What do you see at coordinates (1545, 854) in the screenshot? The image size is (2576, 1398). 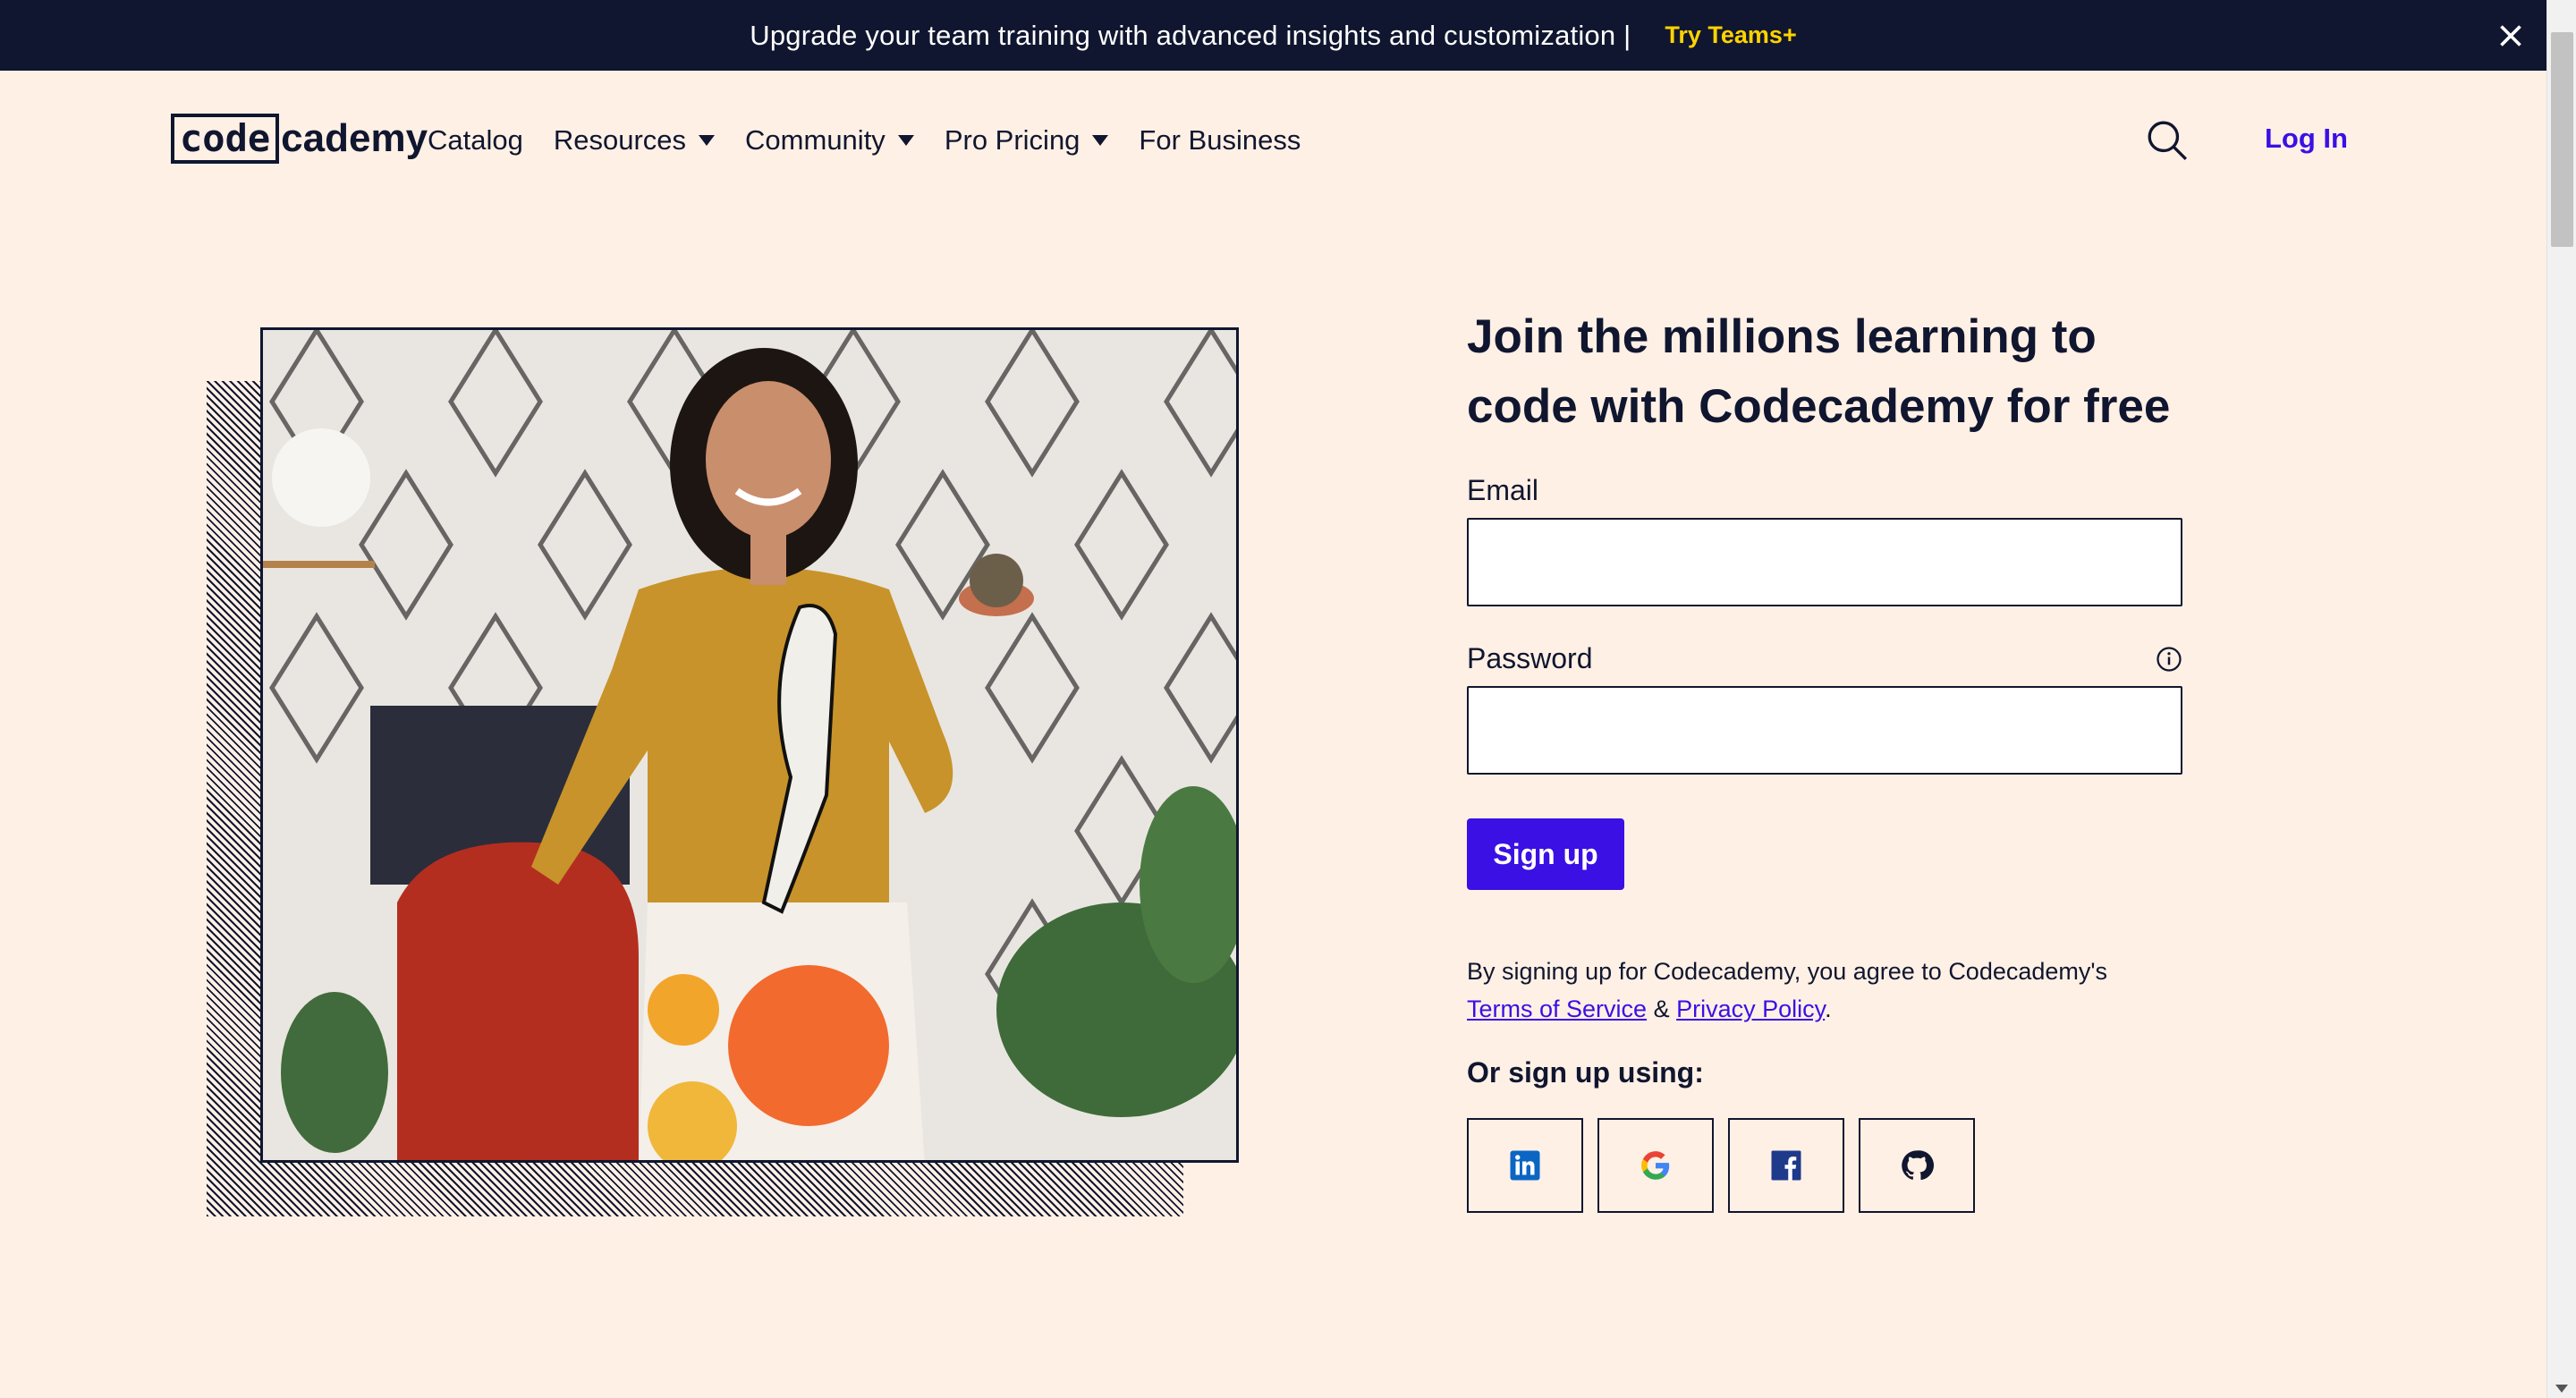 I see `signup-button: Sign up` at bounding box center [1545, 854].